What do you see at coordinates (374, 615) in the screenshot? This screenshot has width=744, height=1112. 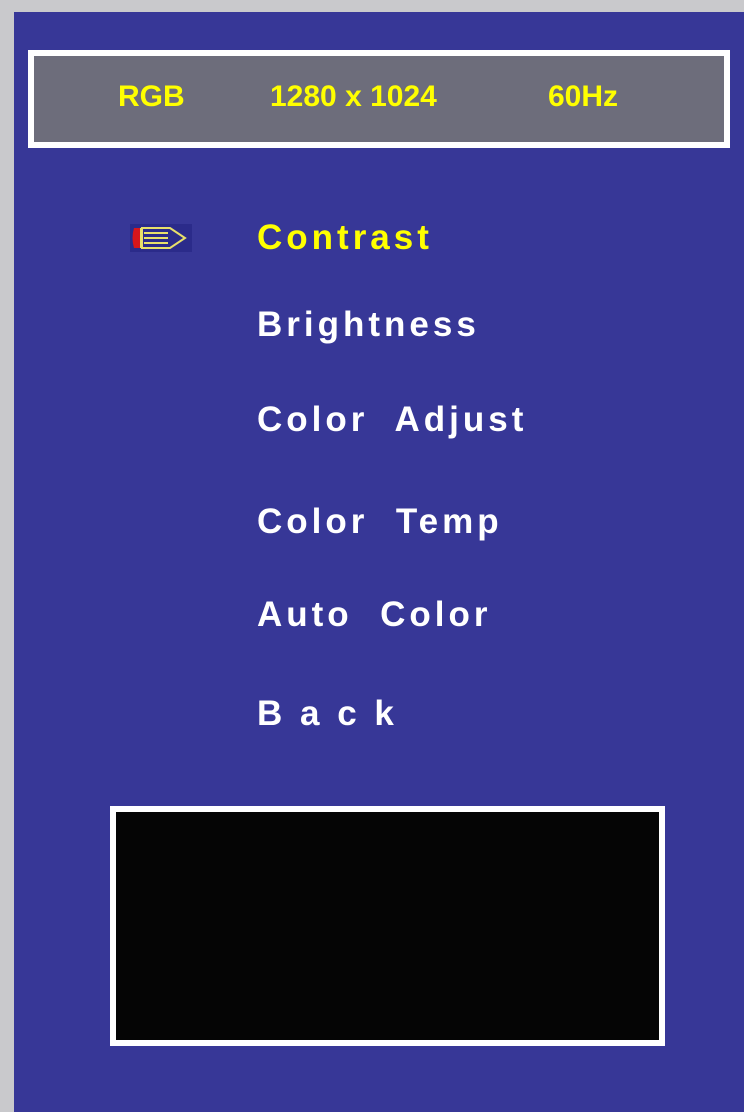 I see `menu-item-auto-color: Auto Color` at bounding box center [374, 615].